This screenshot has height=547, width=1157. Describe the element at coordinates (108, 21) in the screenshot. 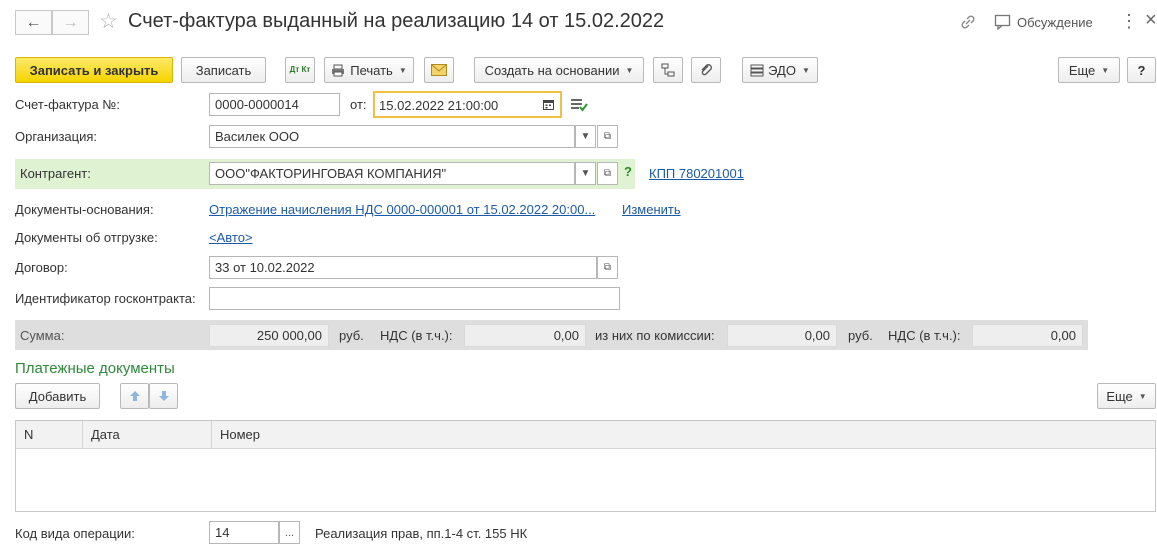

I see `favorite-star-icon: ☆` at that location.